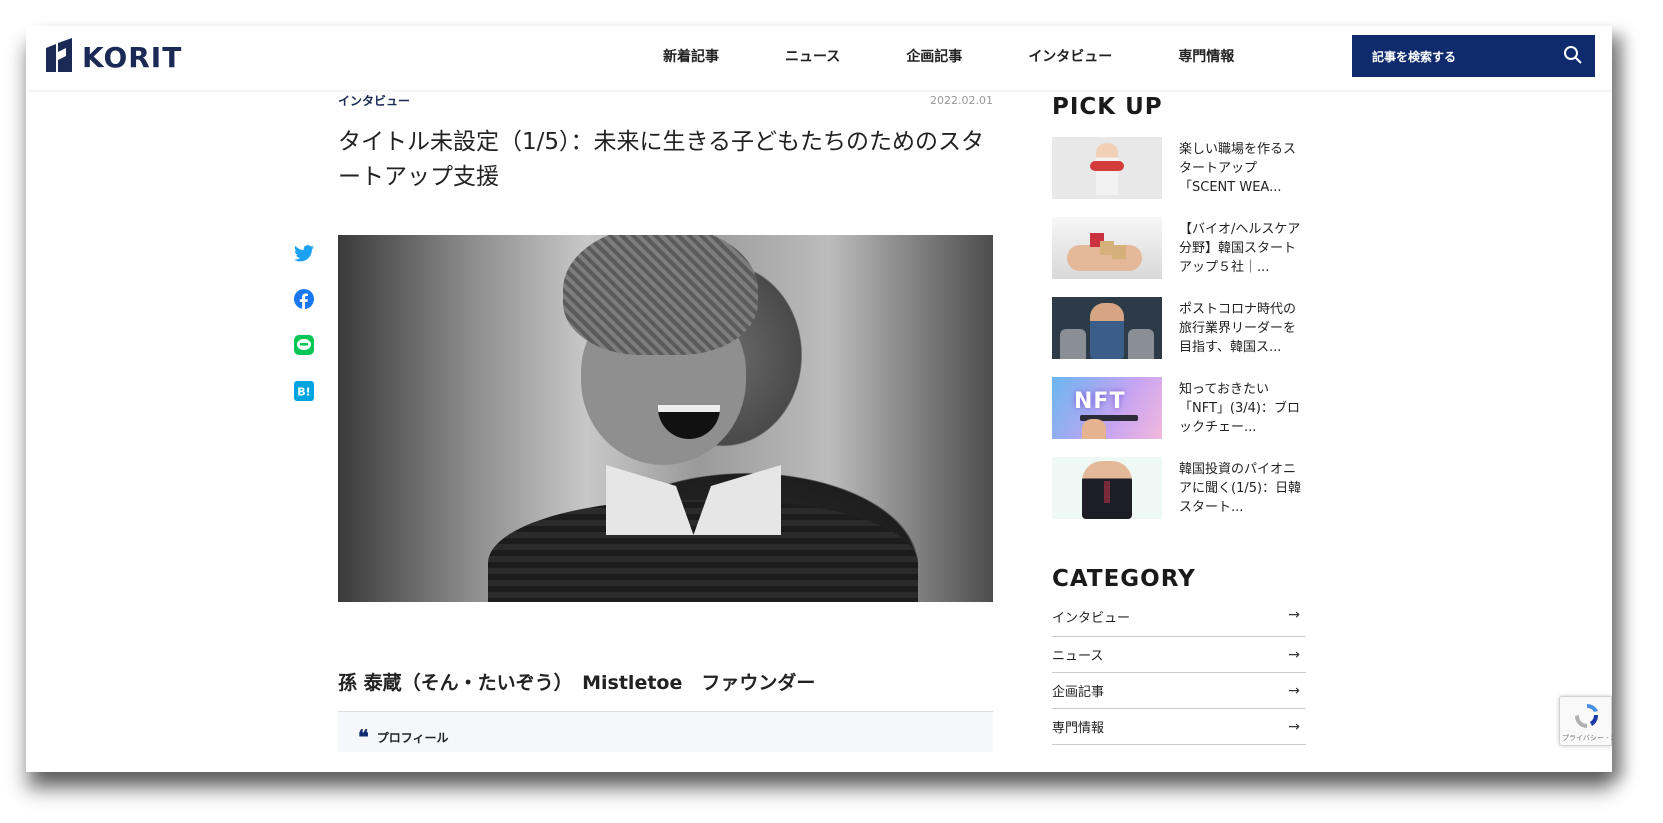  I want to click on profile-box: ❝ プロフィール, so click(665, 732).